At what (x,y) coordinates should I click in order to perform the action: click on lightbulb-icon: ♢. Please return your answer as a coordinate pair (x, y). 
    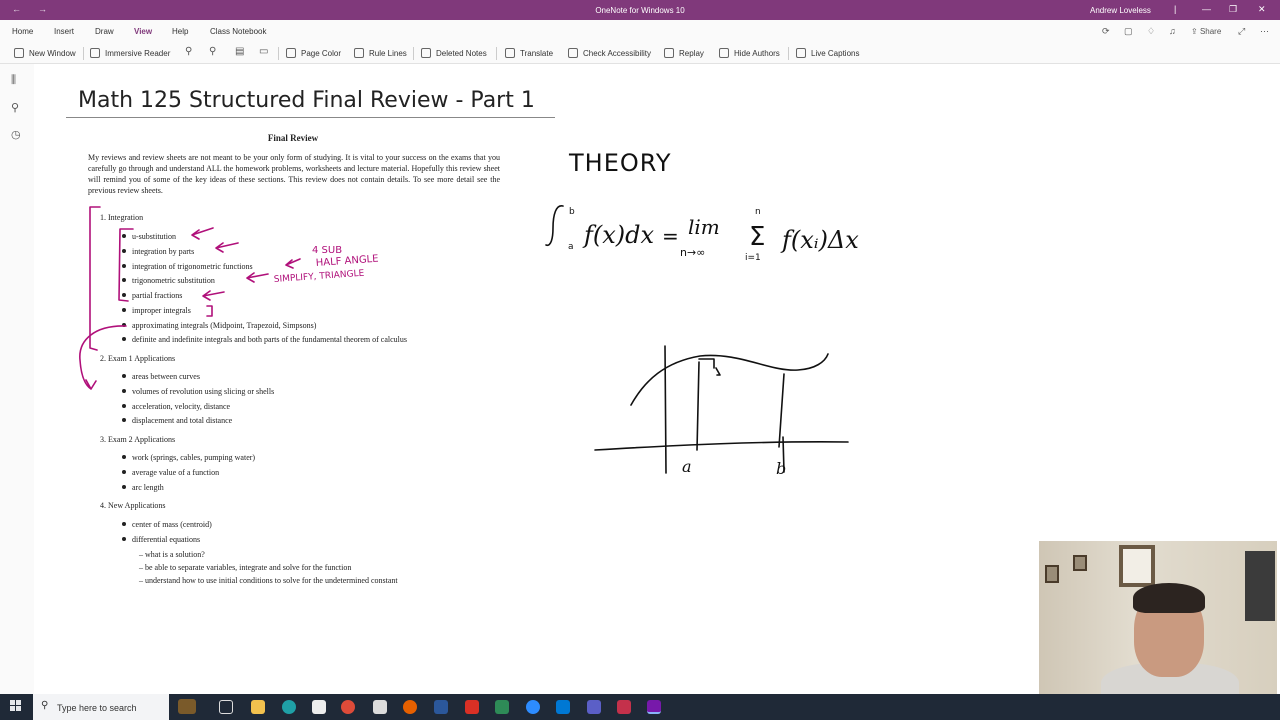
    Looking at the image, I should click on (1151, 31).